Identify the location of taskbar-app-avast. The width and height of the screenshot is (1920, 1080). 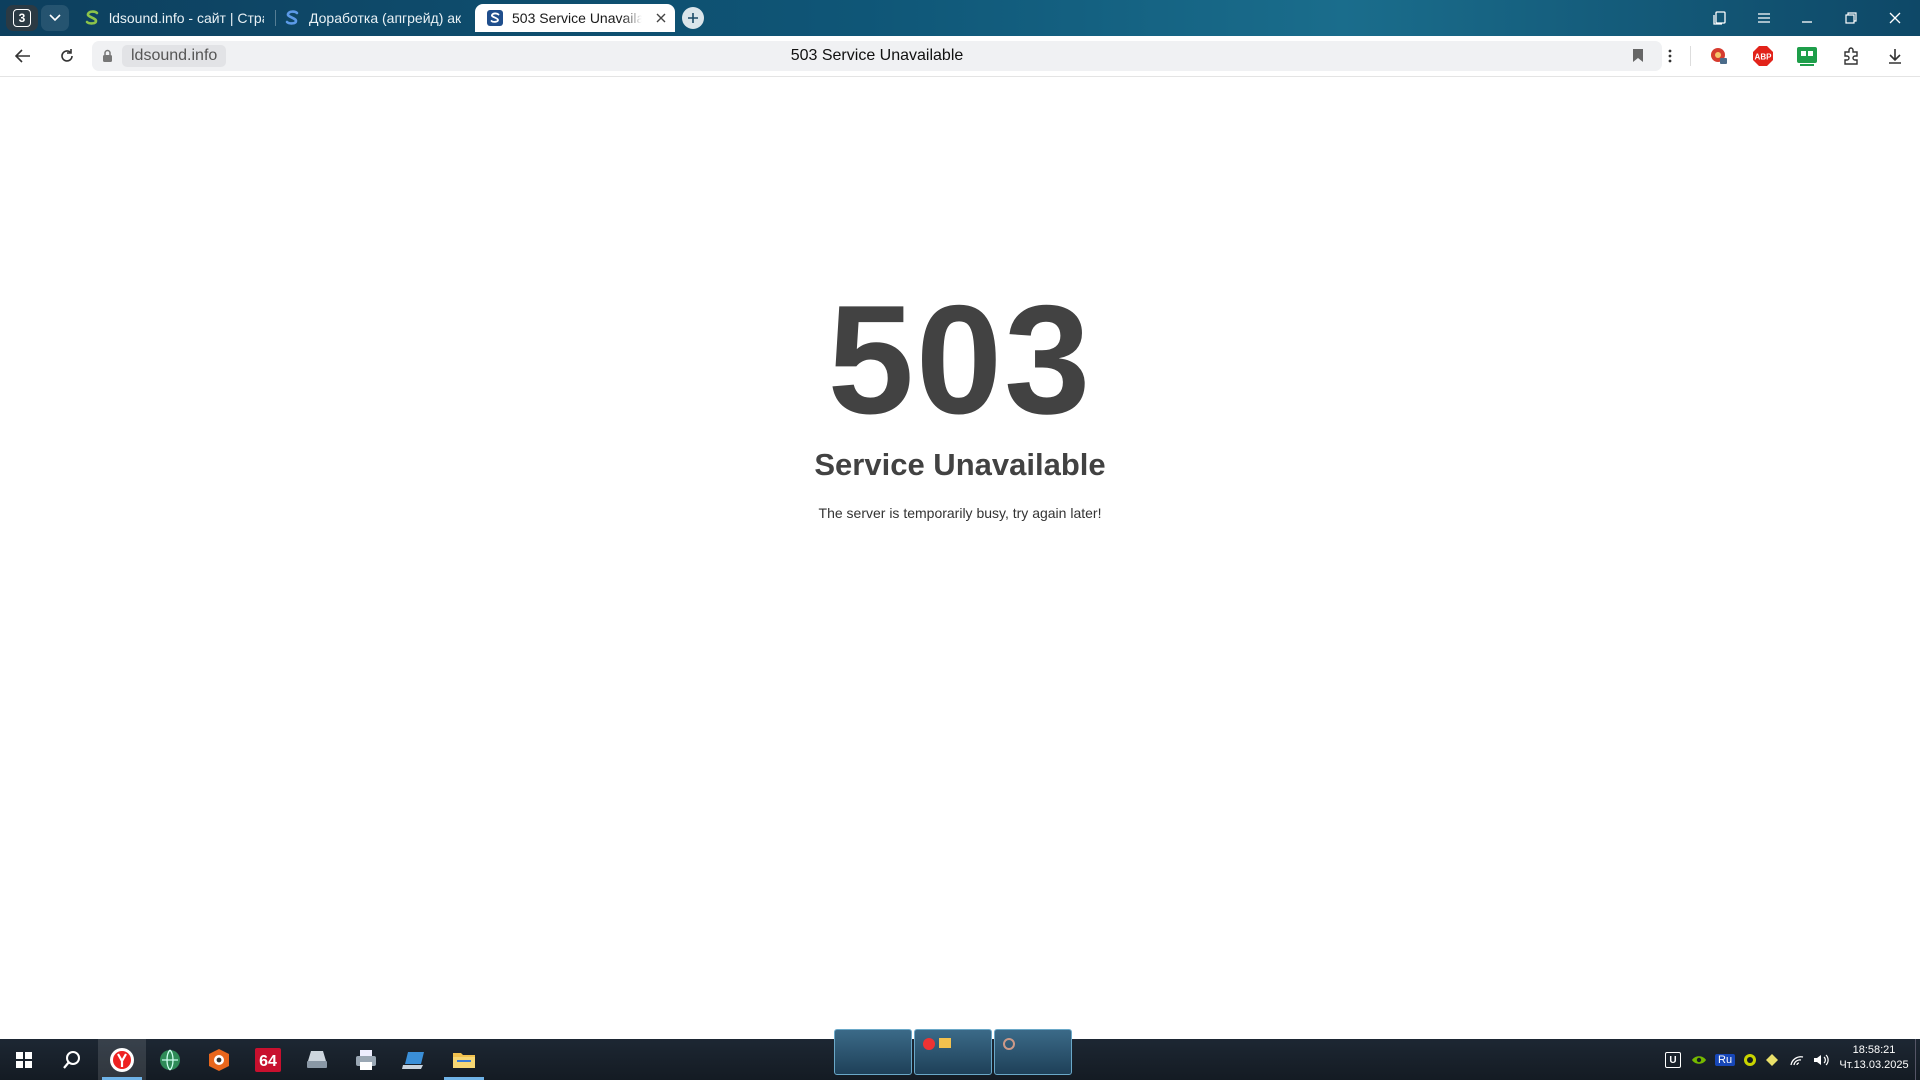
(219, 1059).